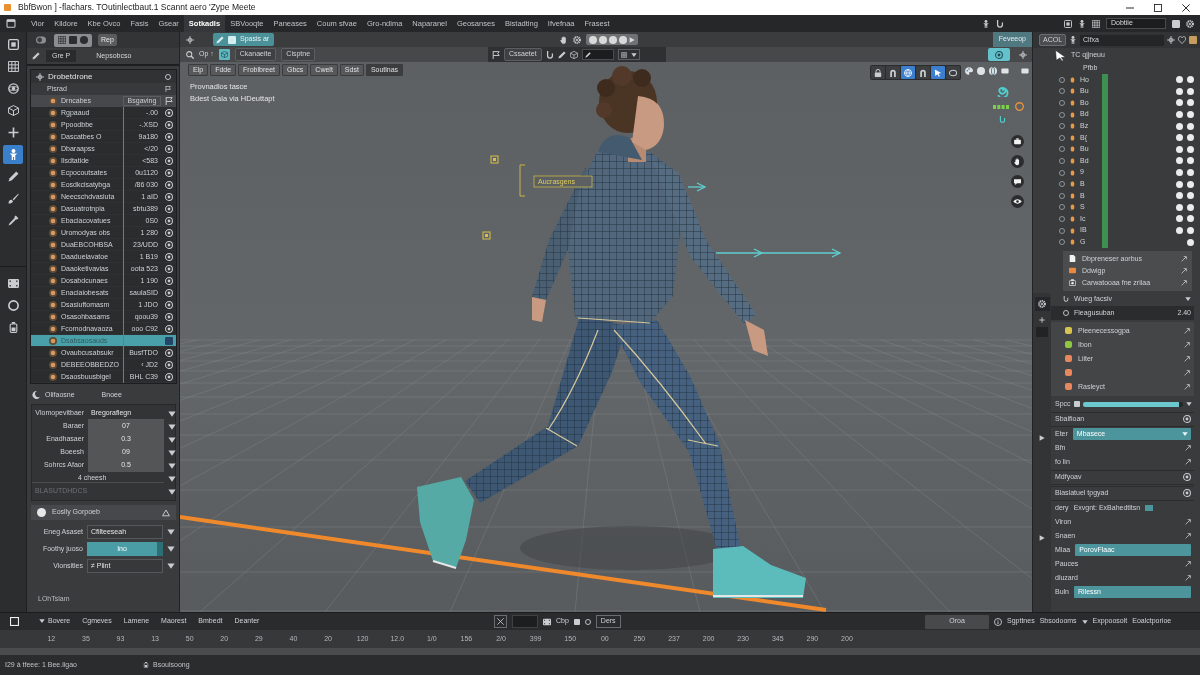 Image resolution: width=1200 pixels, height=675 pixels. I want to click on sphere-icon, so click(993, 71).